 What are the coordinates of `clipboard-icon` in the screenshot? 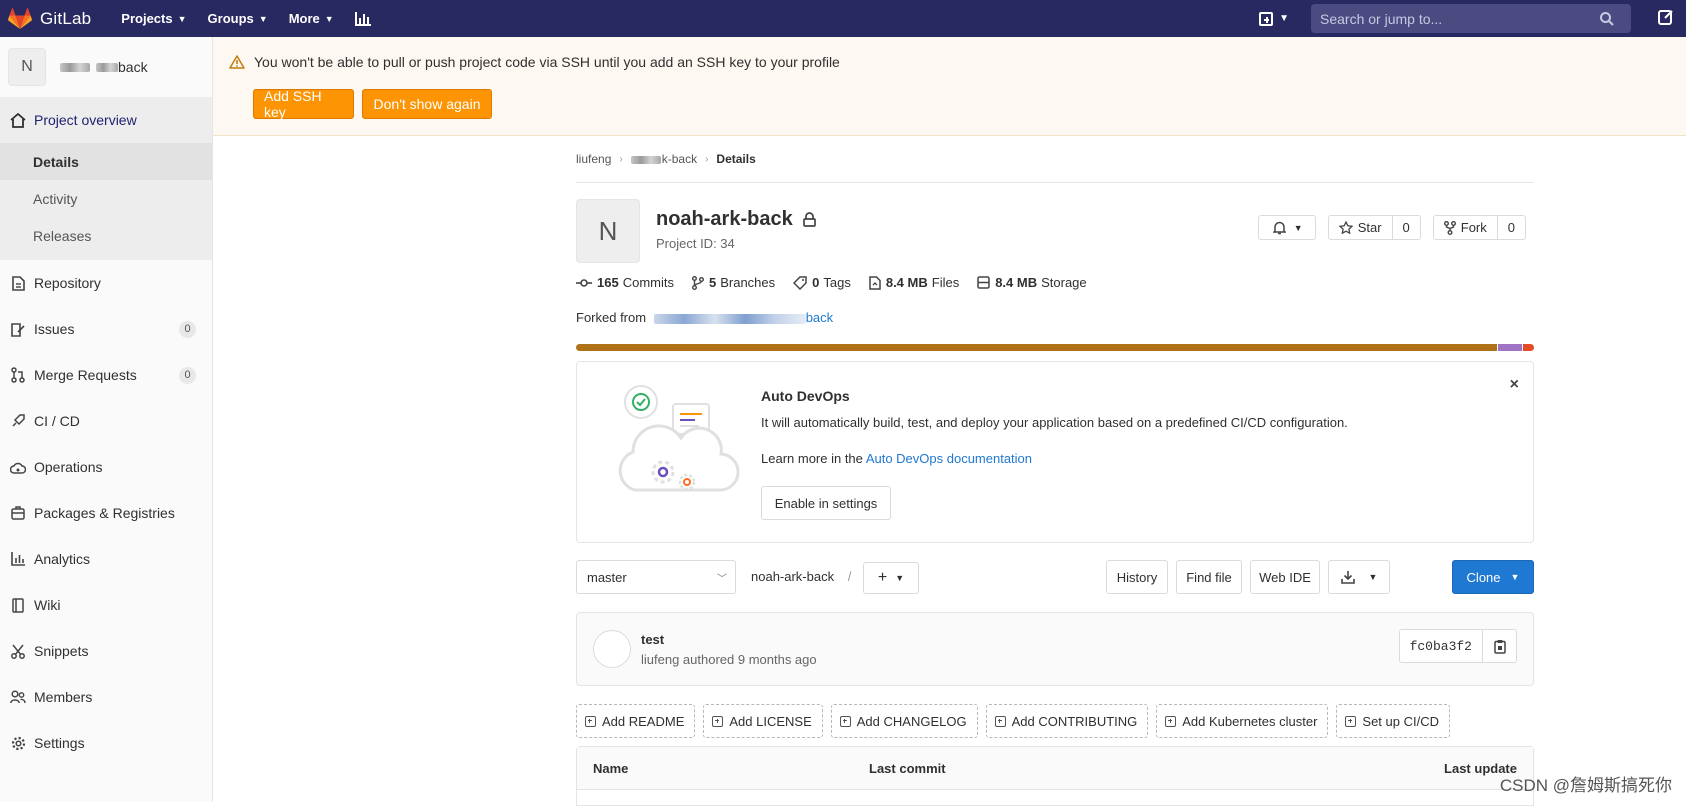 It's located at (1500, 646).